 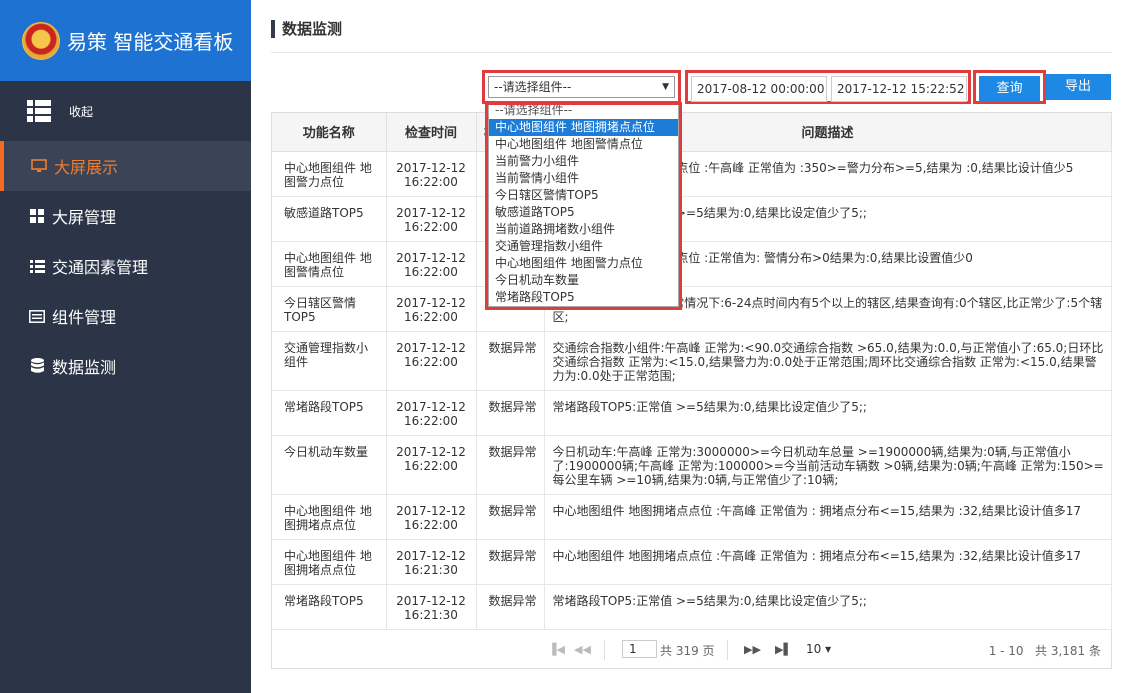 I want to click on sidebar-item-component-manage: 组件管理, so click(x=125, y=316).